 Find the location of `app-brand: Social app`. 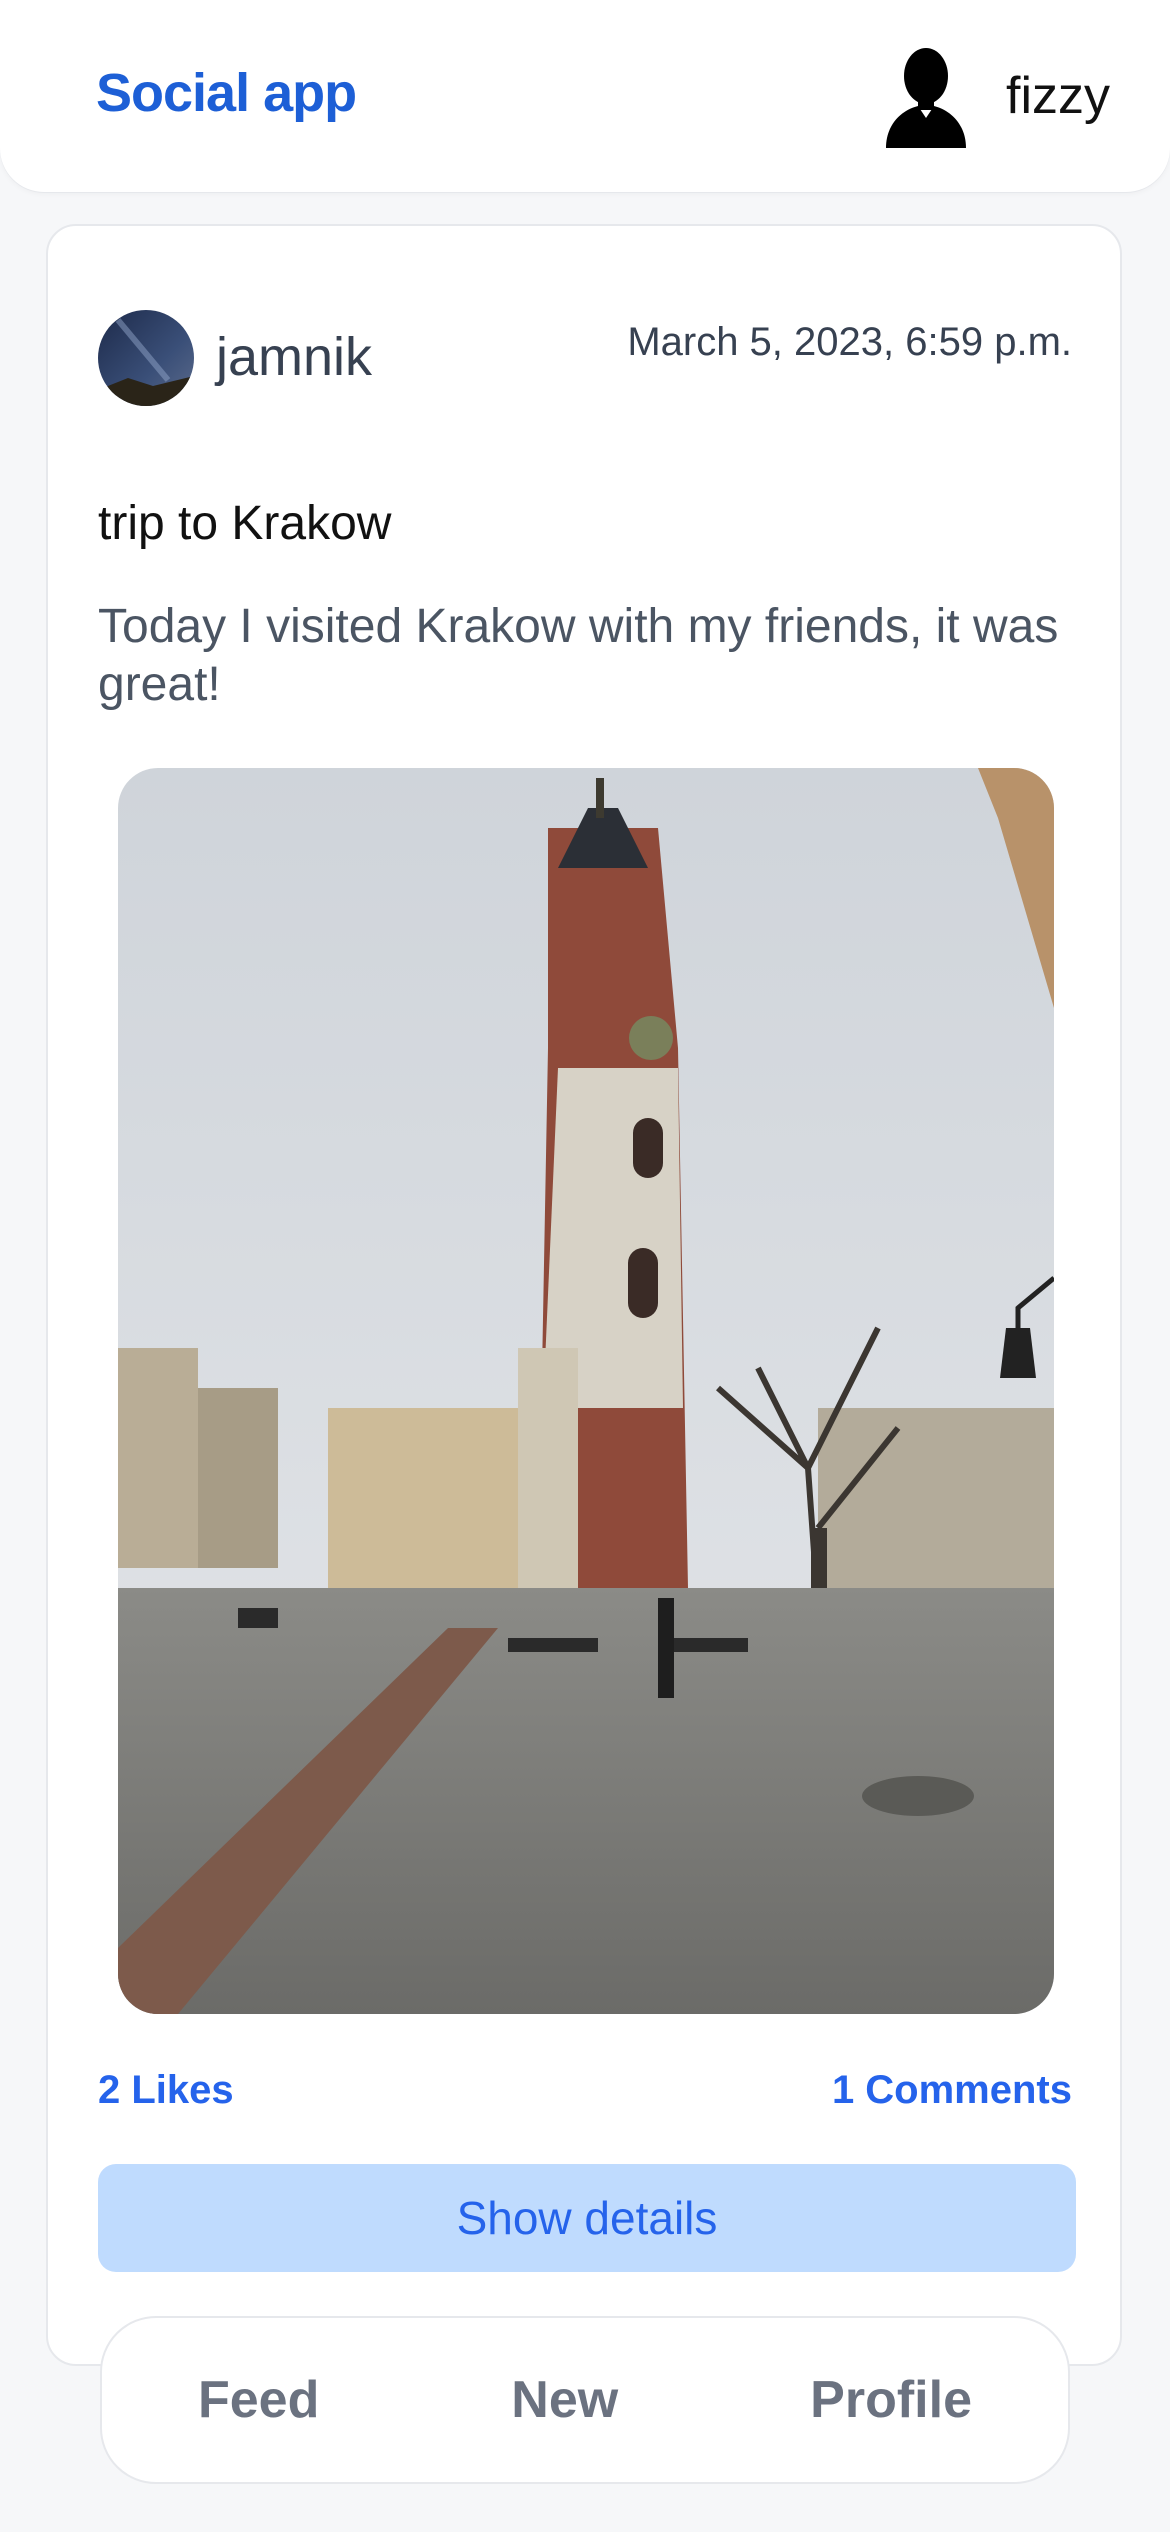

app-brand: Social app is located at coordinates (226, 93).